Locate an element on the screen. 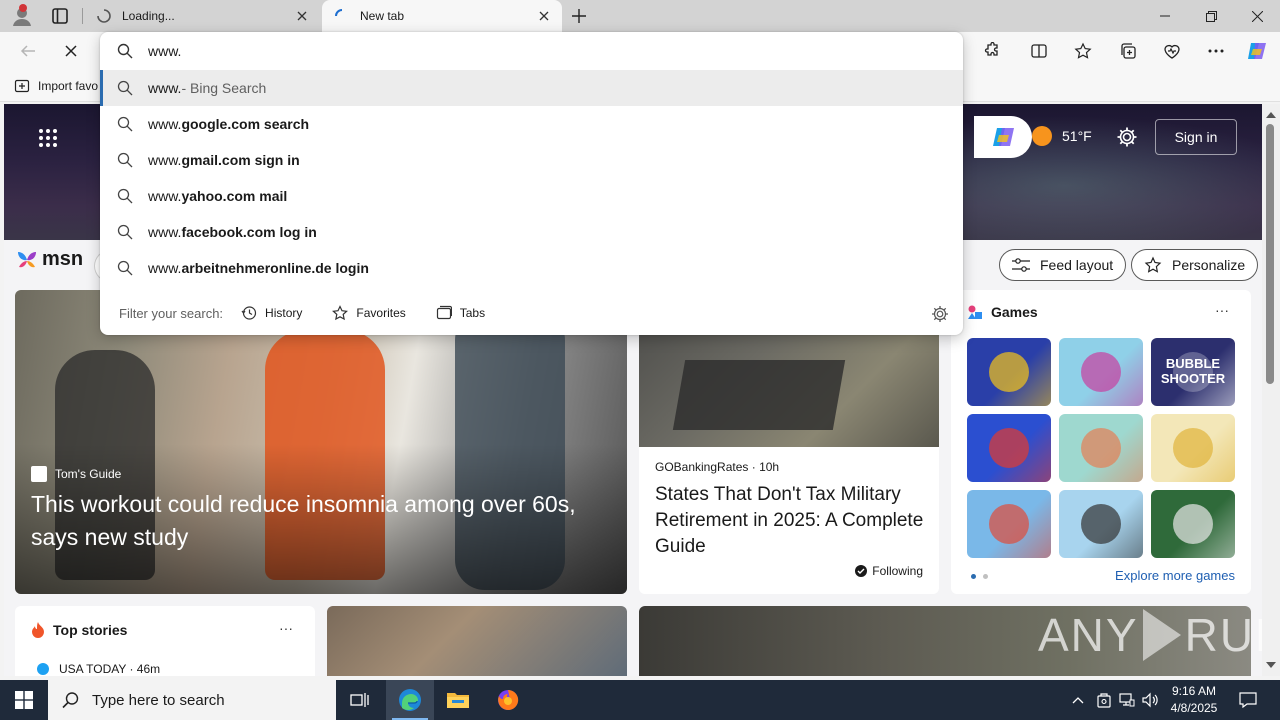 This screenshot has width=1280, height=720. scrollbar-thumb is located at coordinates (1270, 254).